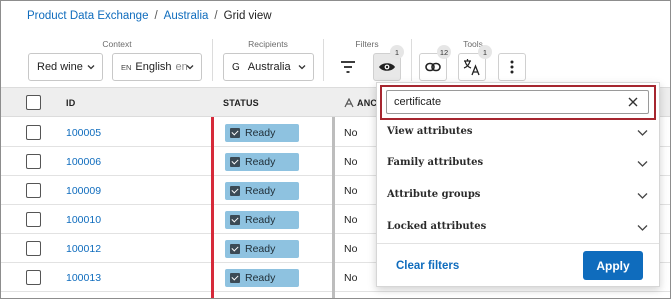 The height and width of the screenshot is (299, 671). I want to click on link-count-badge: 12, so click(444, 52).